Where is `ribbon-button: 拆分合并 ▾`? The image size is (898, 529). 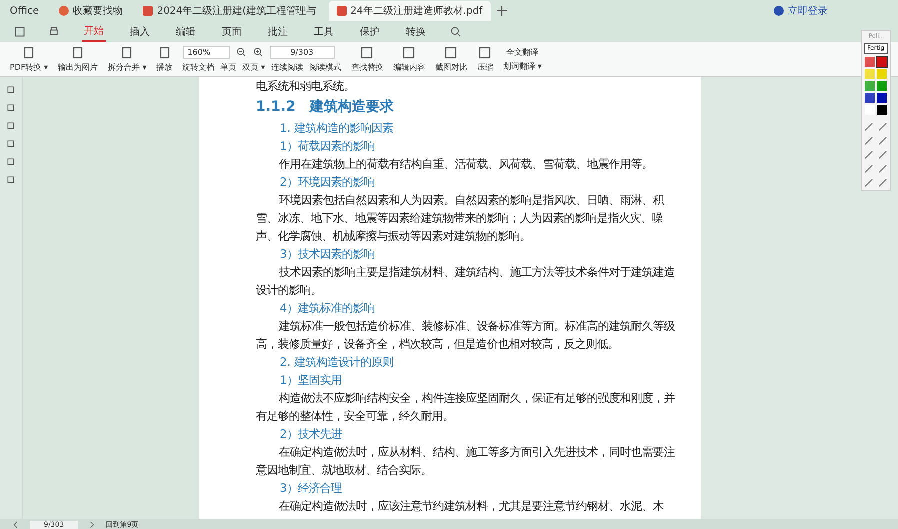
ribbon-button: 拆分合并 ▾ is located at coordinates (127, 59).